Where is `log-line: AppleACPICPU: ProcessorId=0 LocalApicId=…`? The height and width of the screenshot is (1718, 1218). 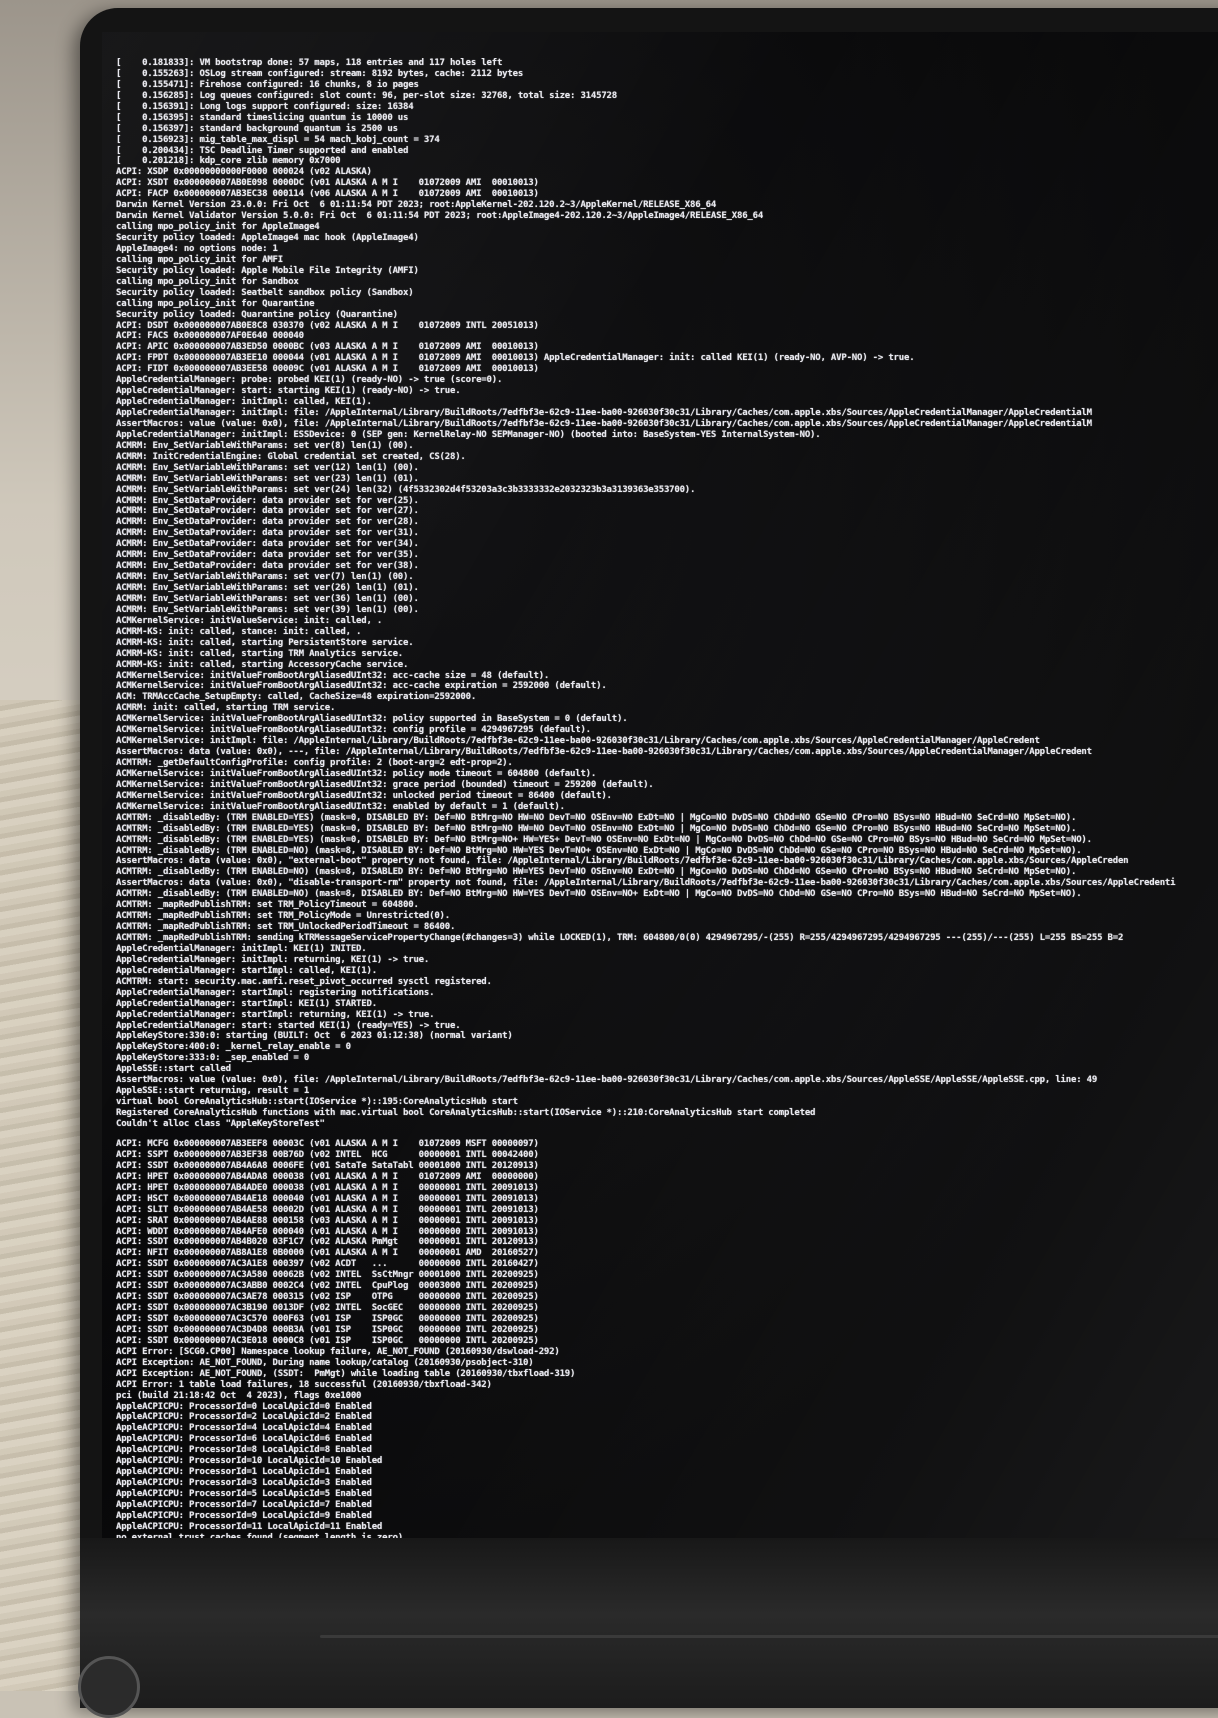 log-line: AppleACPICPU: ProcessorId=0 LocalApicId=… is located at coordinates (244, 1406).